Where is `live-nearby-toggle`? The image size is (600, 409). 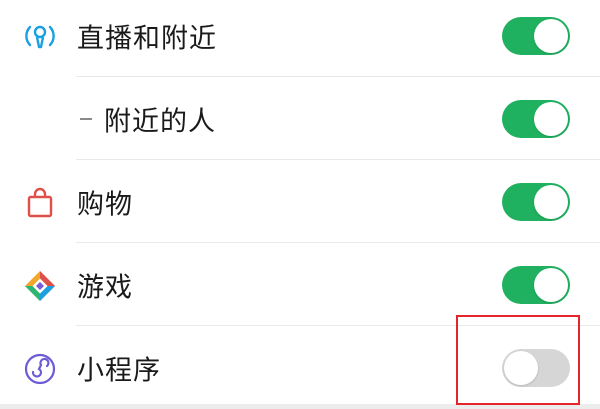
live-nearby-toggle is located at coordinates (536, 35).